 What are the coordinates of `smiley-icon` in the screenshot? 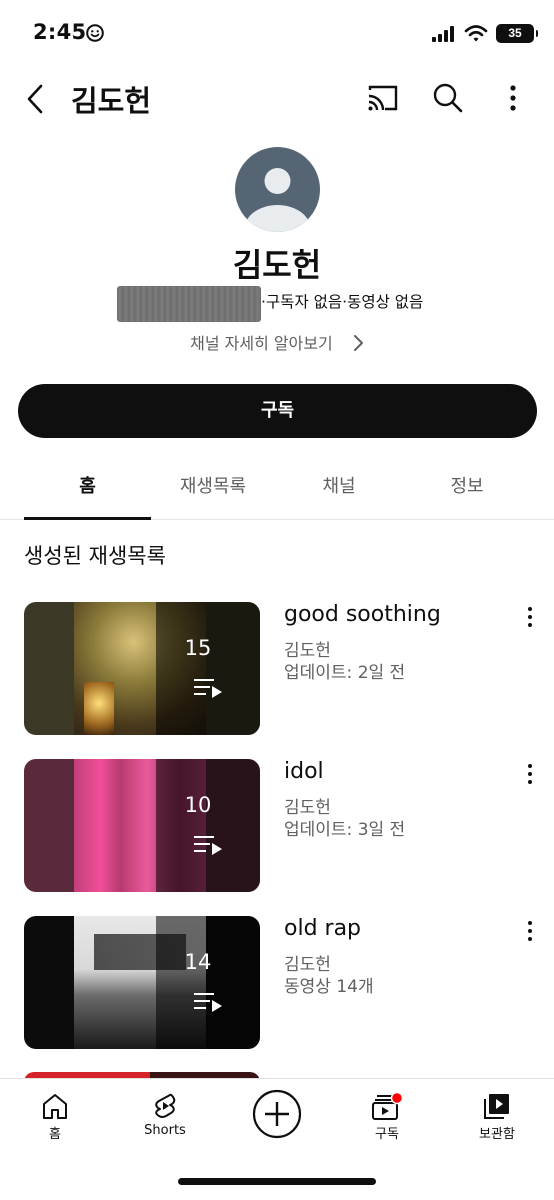 It's located at (95, 33).